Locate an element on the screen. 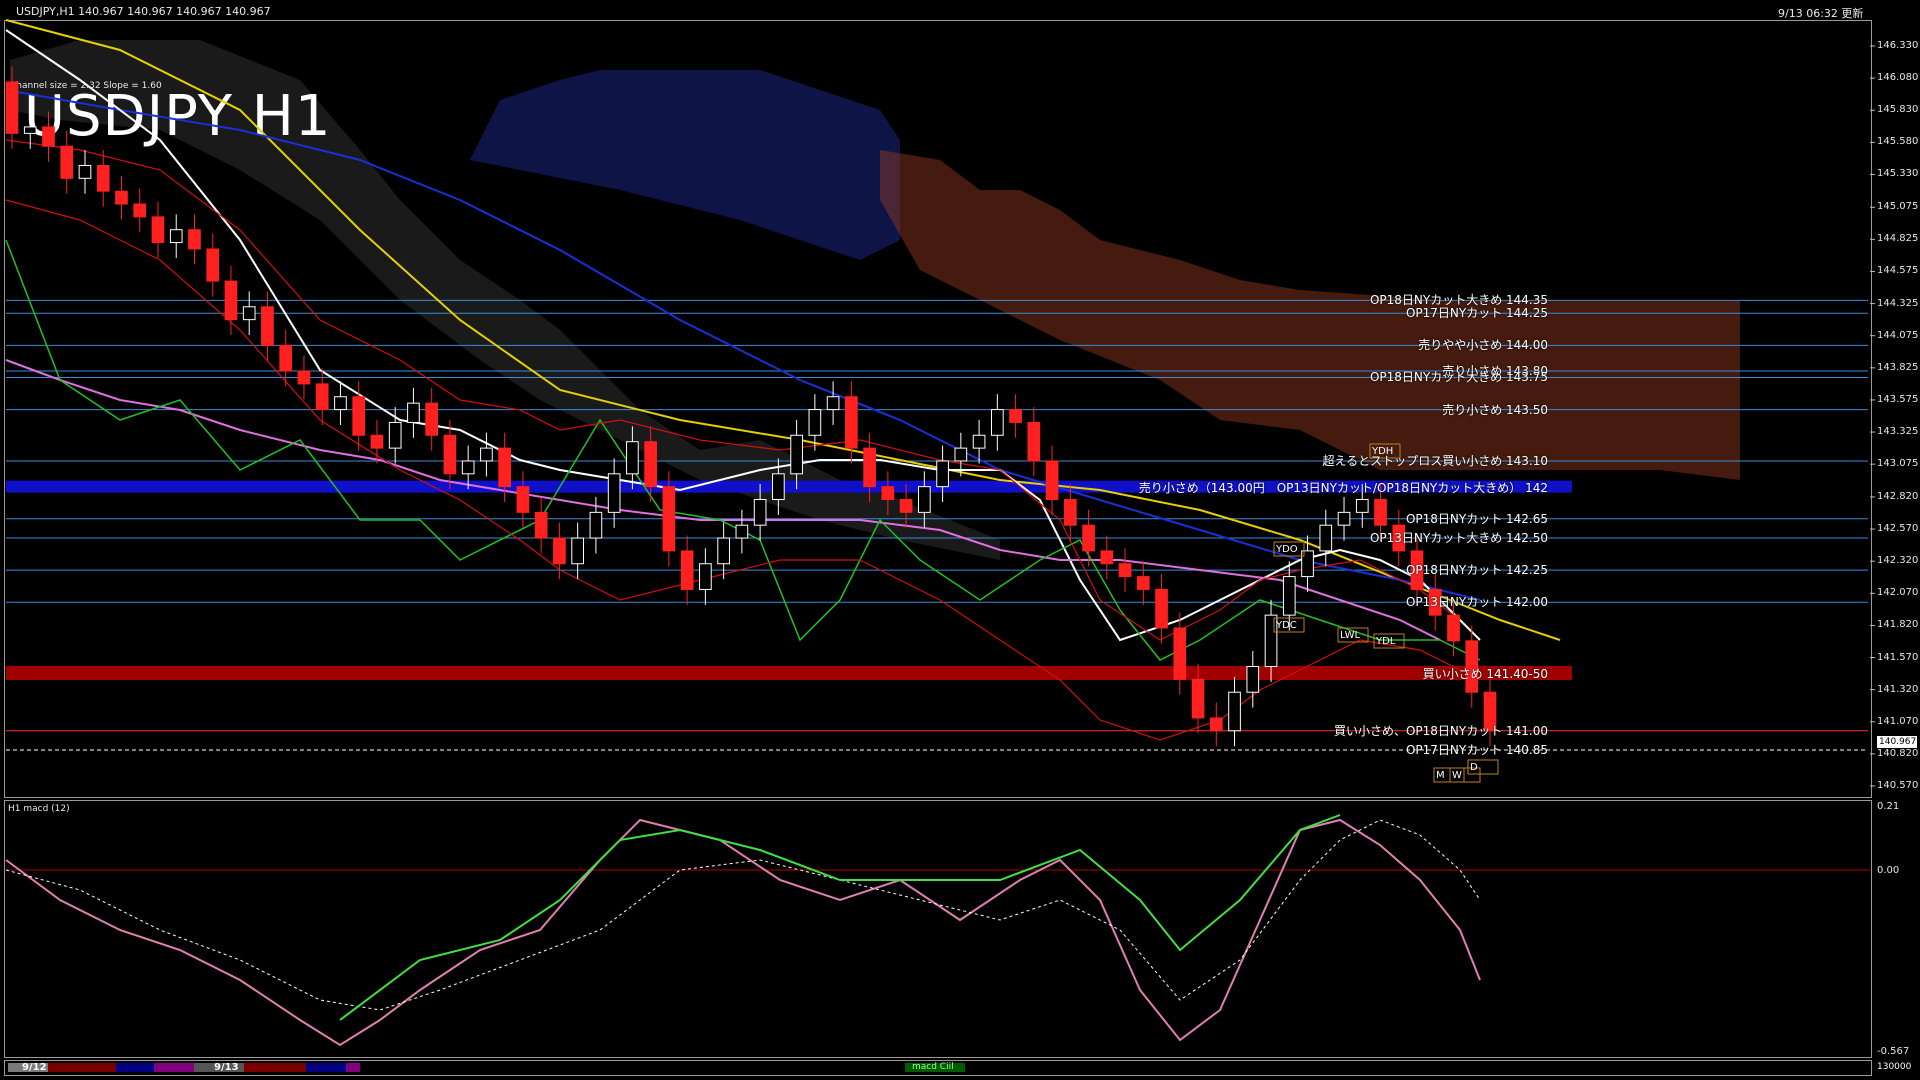 The height and width of the screenshot is (1080, 1920). price-tick-label: 144.075 is located at coordinates (1898, 335).